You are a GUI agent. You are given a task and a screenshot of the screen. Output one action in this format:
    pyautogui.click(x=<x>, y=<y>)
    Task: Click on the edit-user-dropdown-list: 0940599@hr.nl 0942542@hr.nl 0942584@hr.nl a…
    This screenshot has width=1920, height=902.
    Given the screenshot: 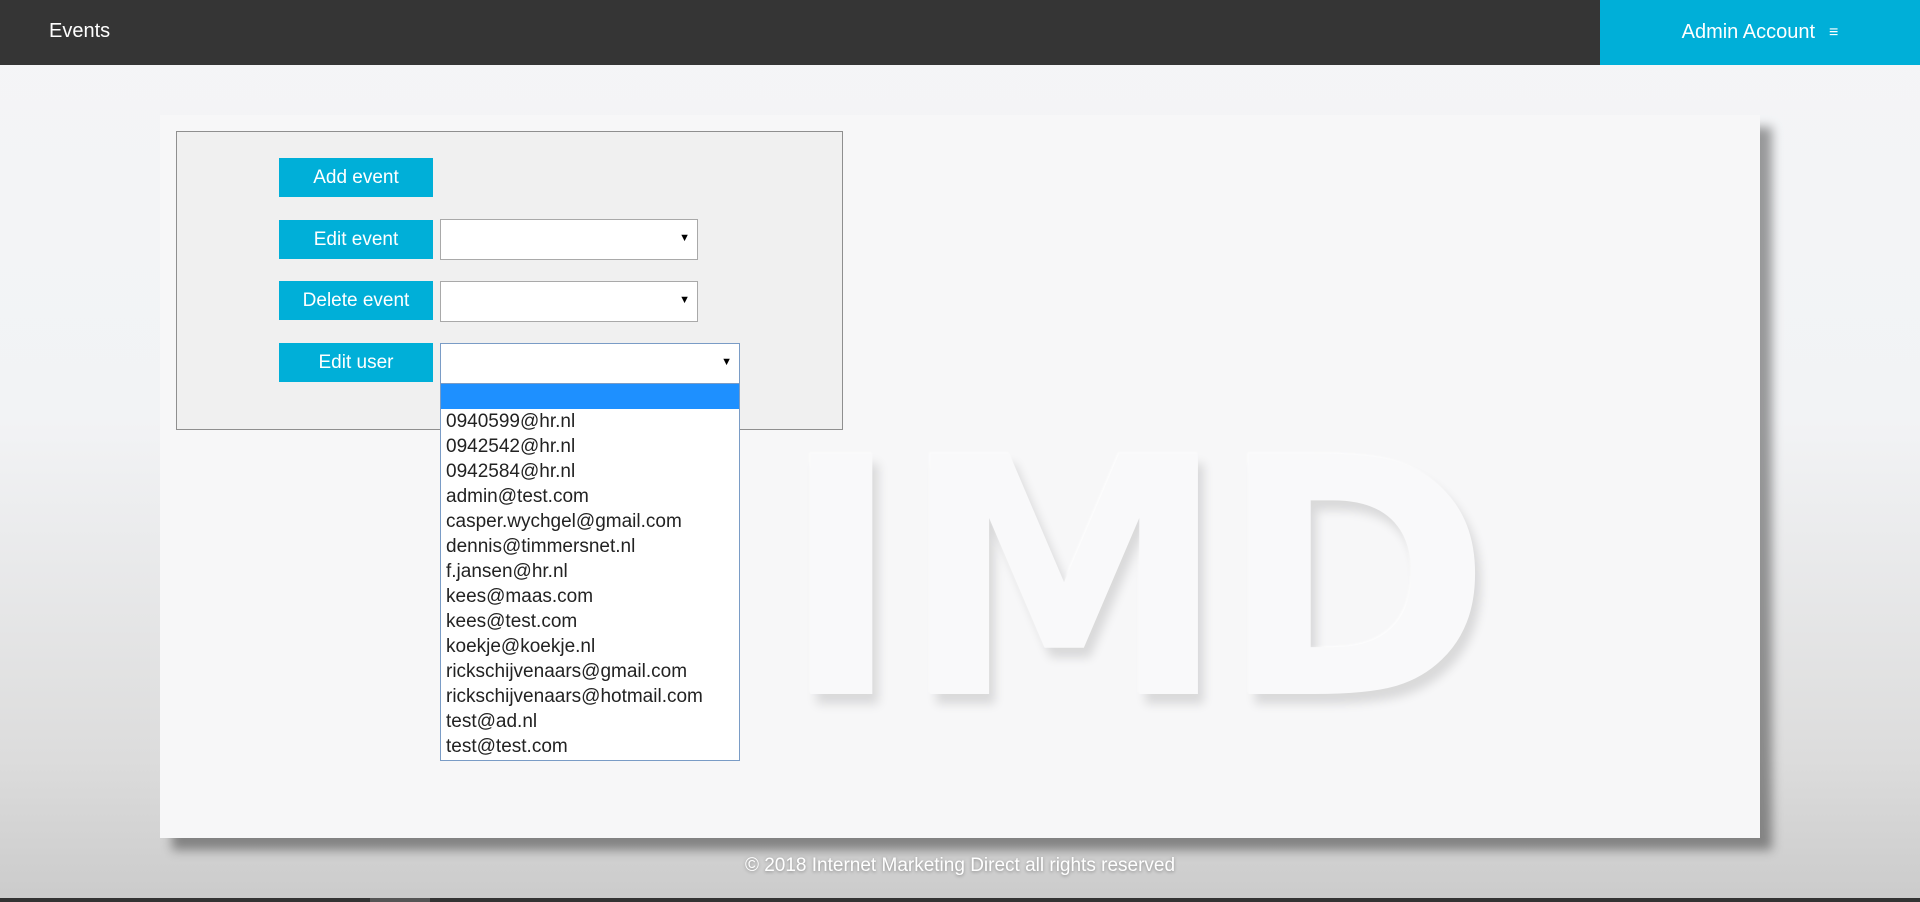 What is the action you would take?
    pyautogui.click(x=590, y=572)
    